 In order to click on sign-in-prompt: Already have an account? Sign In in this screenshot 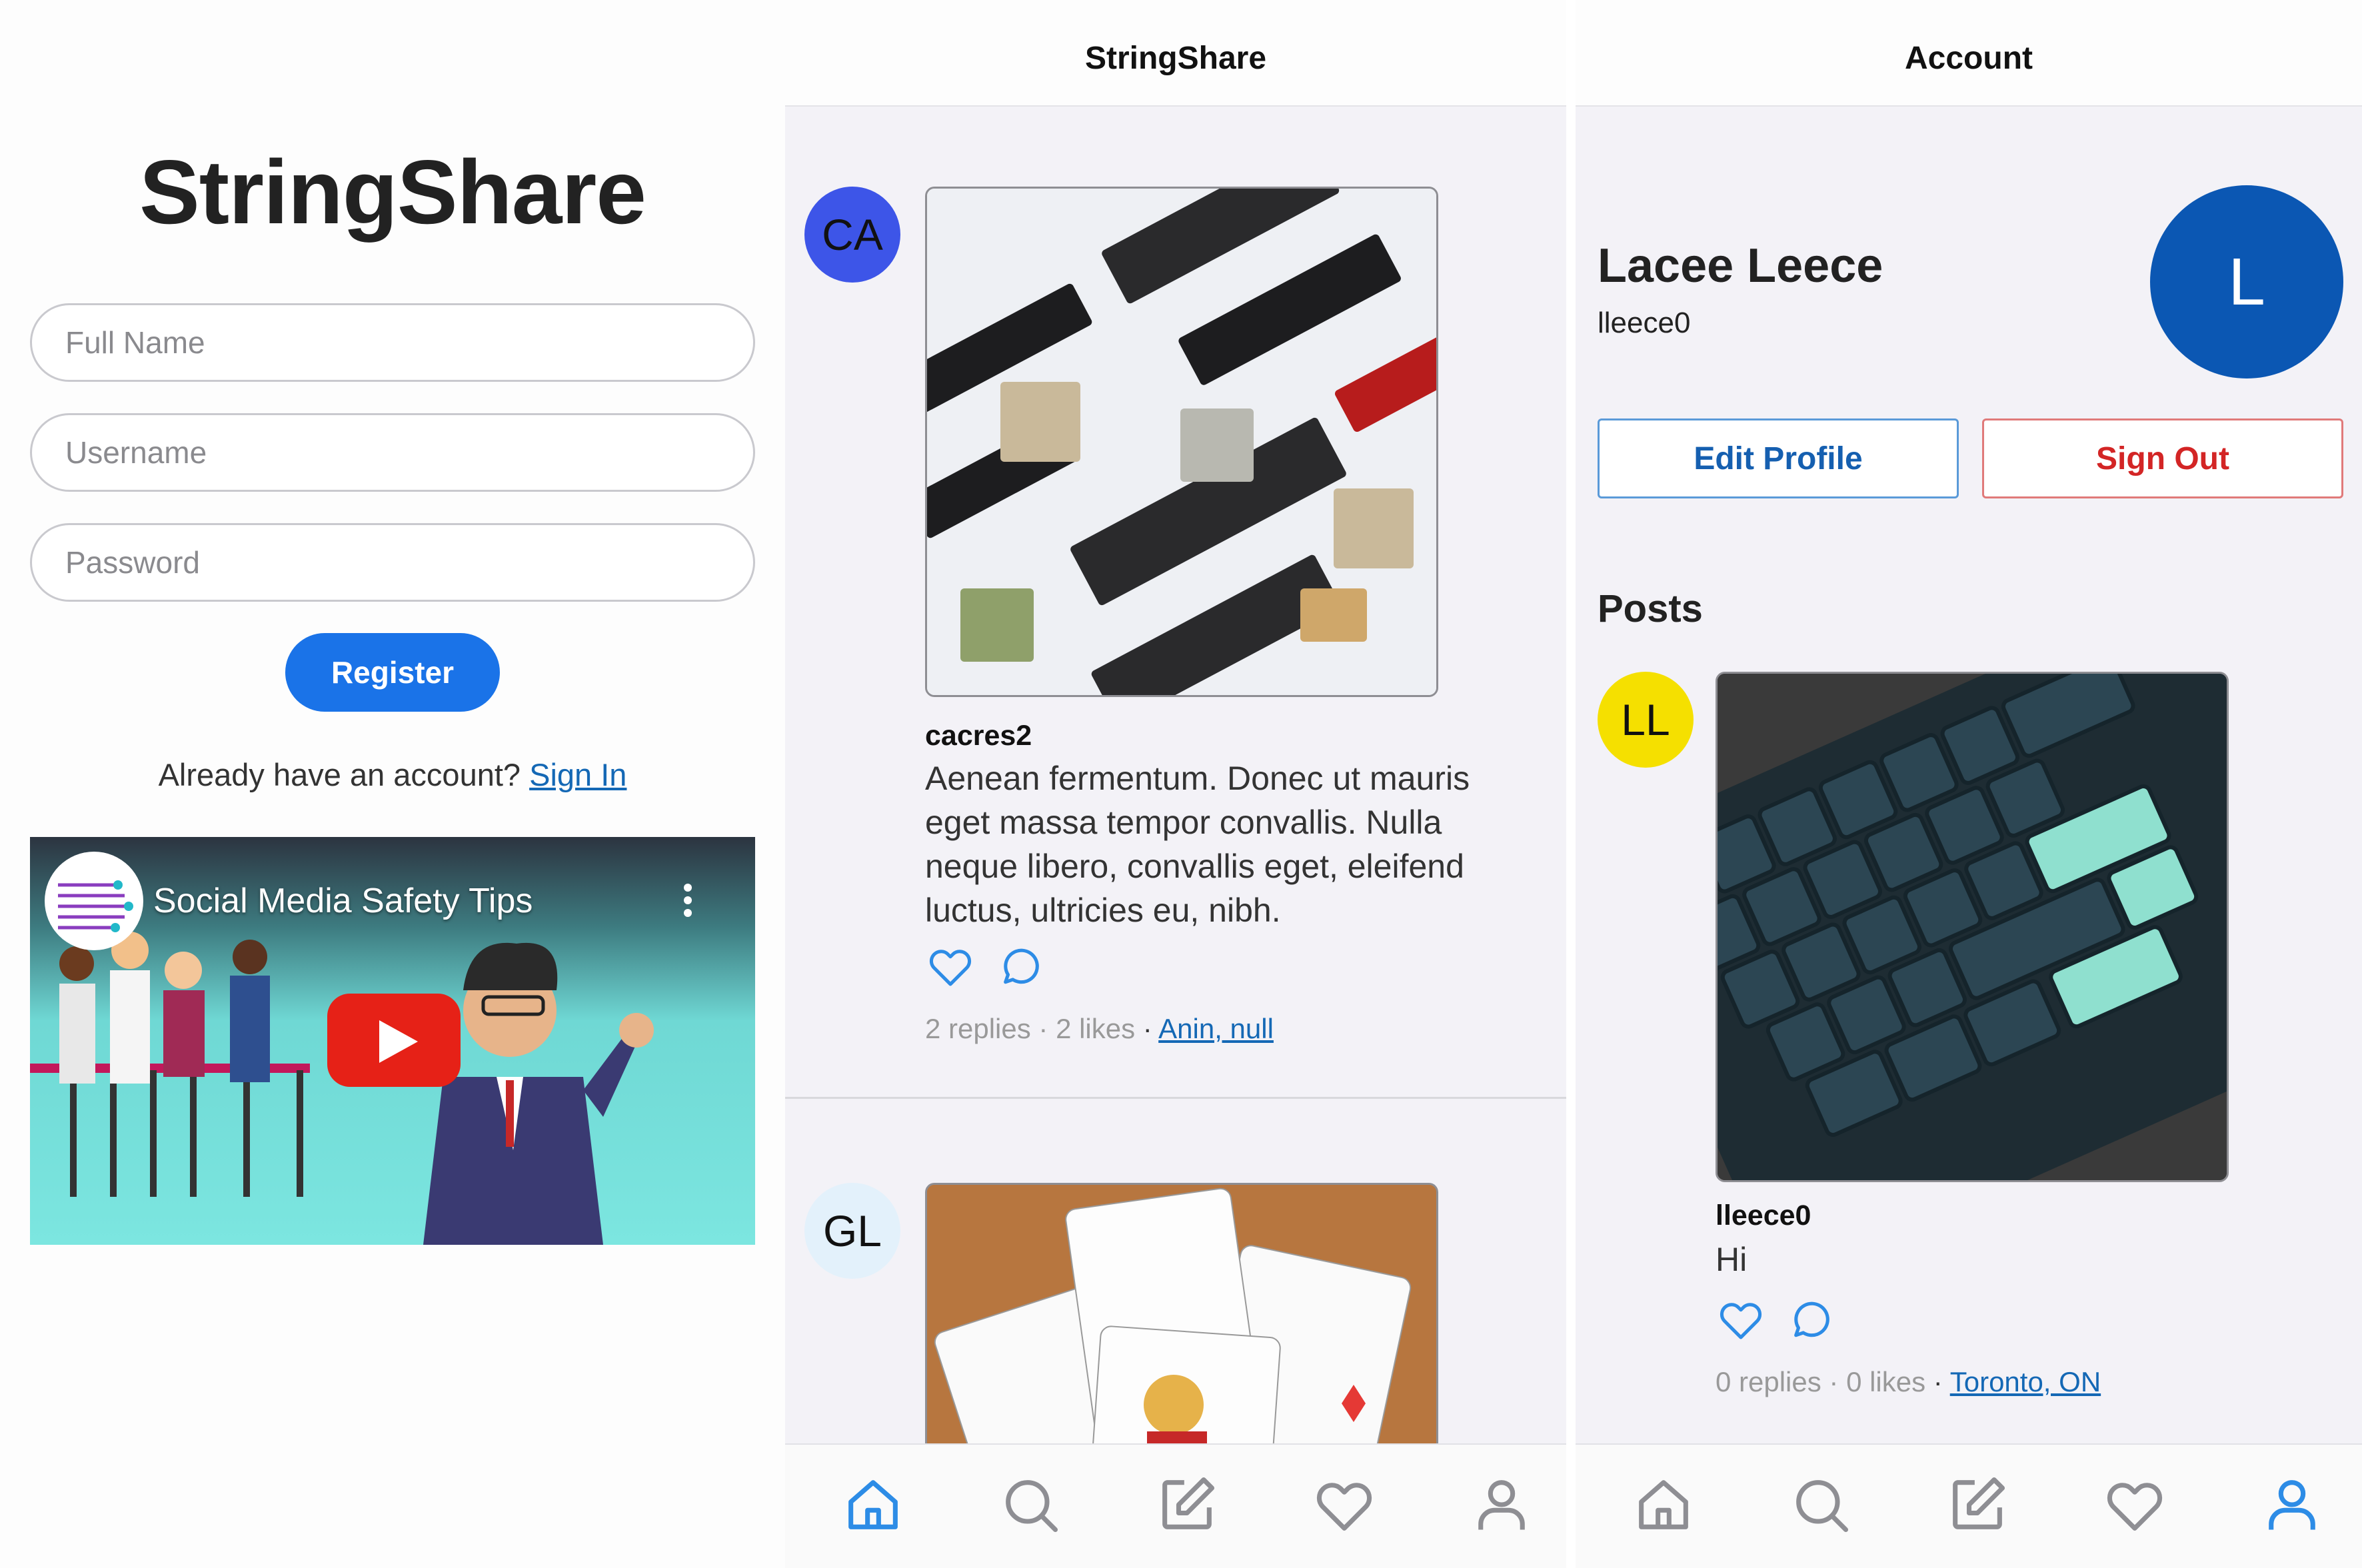, I will do `click(392, 774)`.